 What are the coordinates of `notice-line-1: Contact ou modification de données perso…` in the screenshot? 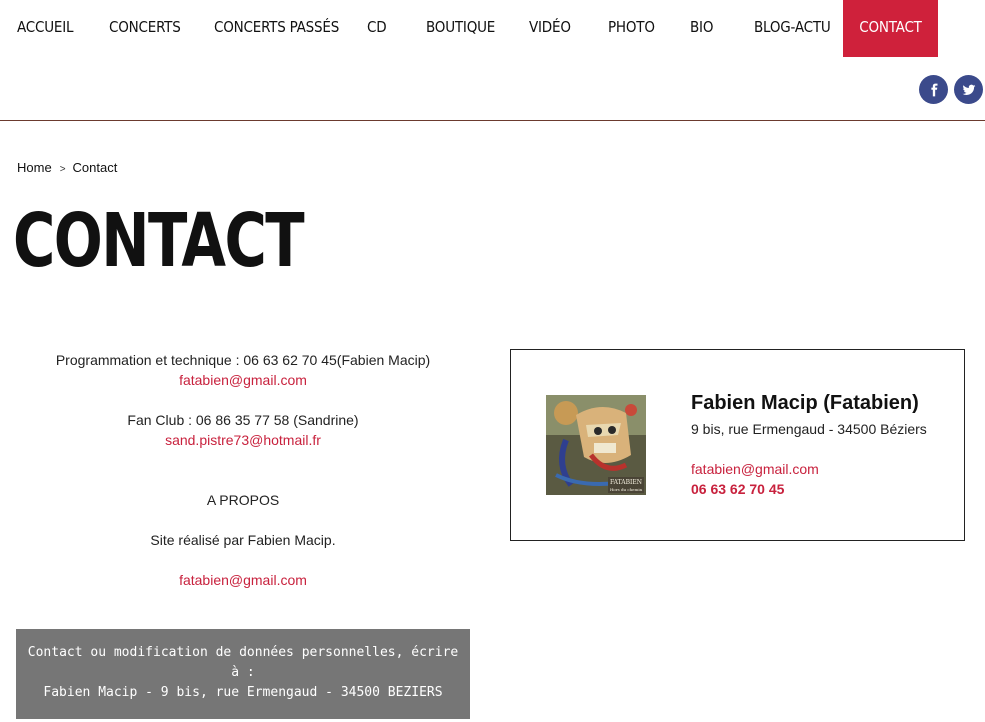 It's located at (243, 652).